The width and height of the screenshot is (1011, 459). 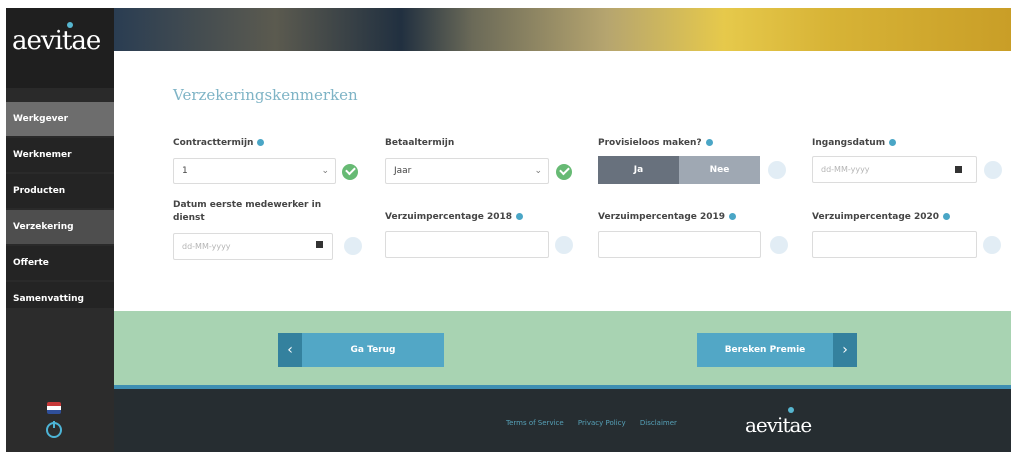 I want to click on sidebar-item-producten: Producten, so click(x=60, y=191).